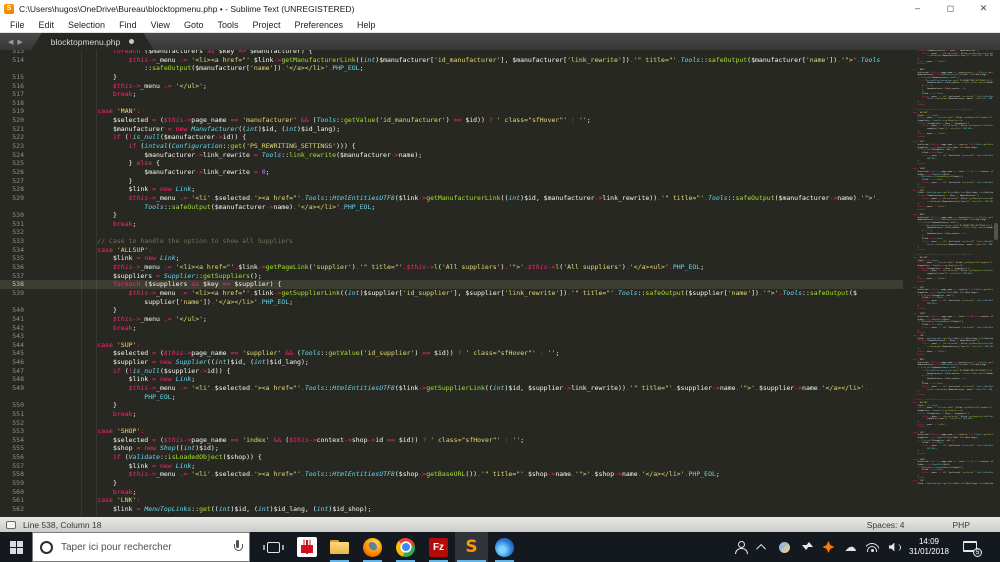  Describe the element at coordinates (886, 525) in the screenshot. I see `indentation-setting: Spaces: 4` at that location.